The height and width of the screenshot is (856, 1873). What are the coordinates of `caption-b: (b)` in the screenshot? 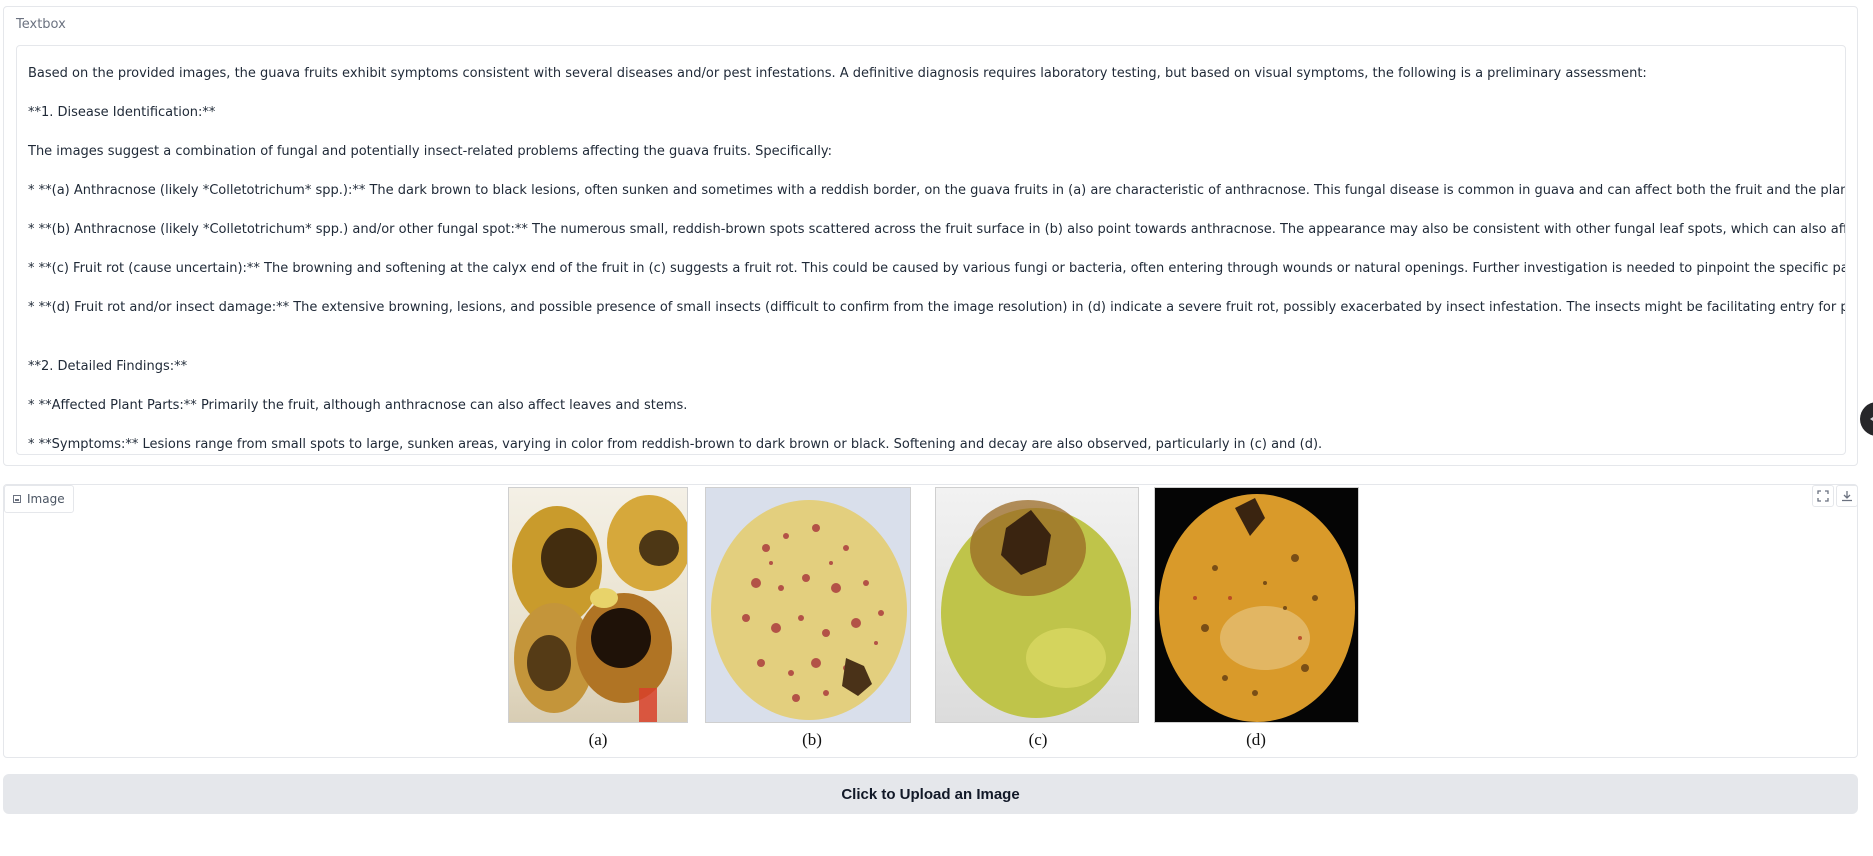 It's located at (812, 739).